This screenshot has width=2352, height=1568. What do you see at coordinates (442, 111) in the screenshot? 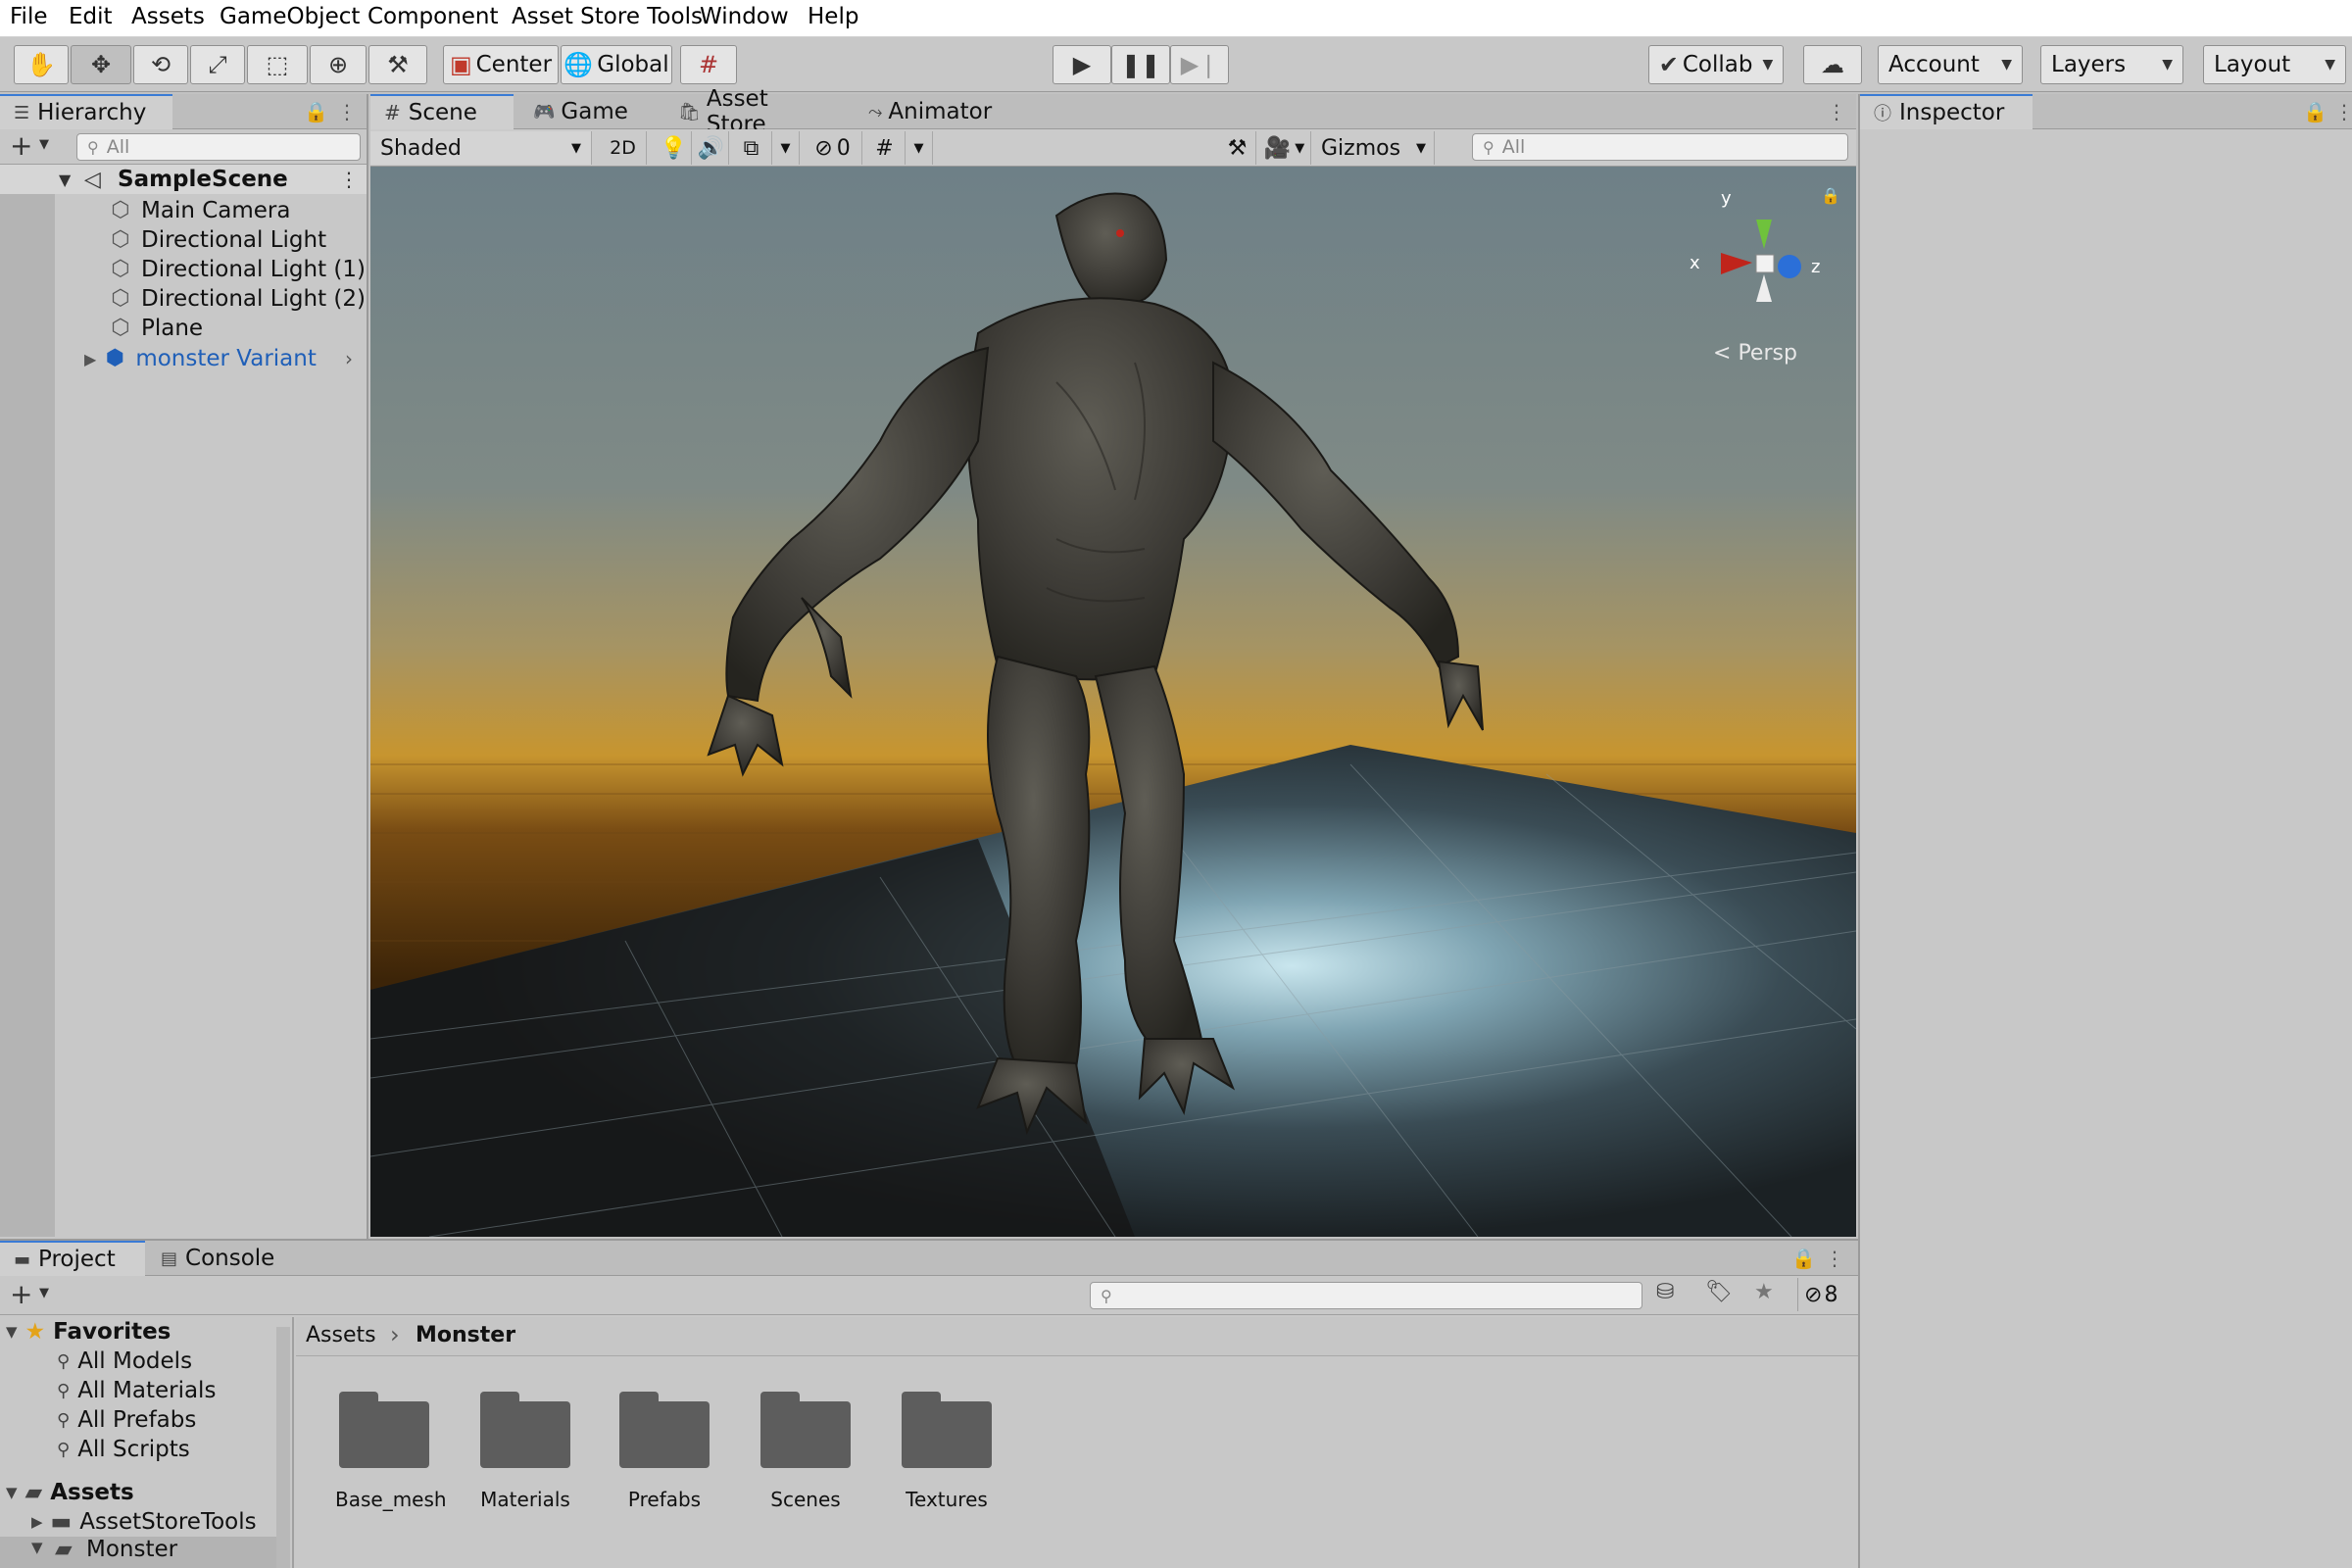
I see `tab-scene: # Scene` at bounding box center [442, 111].